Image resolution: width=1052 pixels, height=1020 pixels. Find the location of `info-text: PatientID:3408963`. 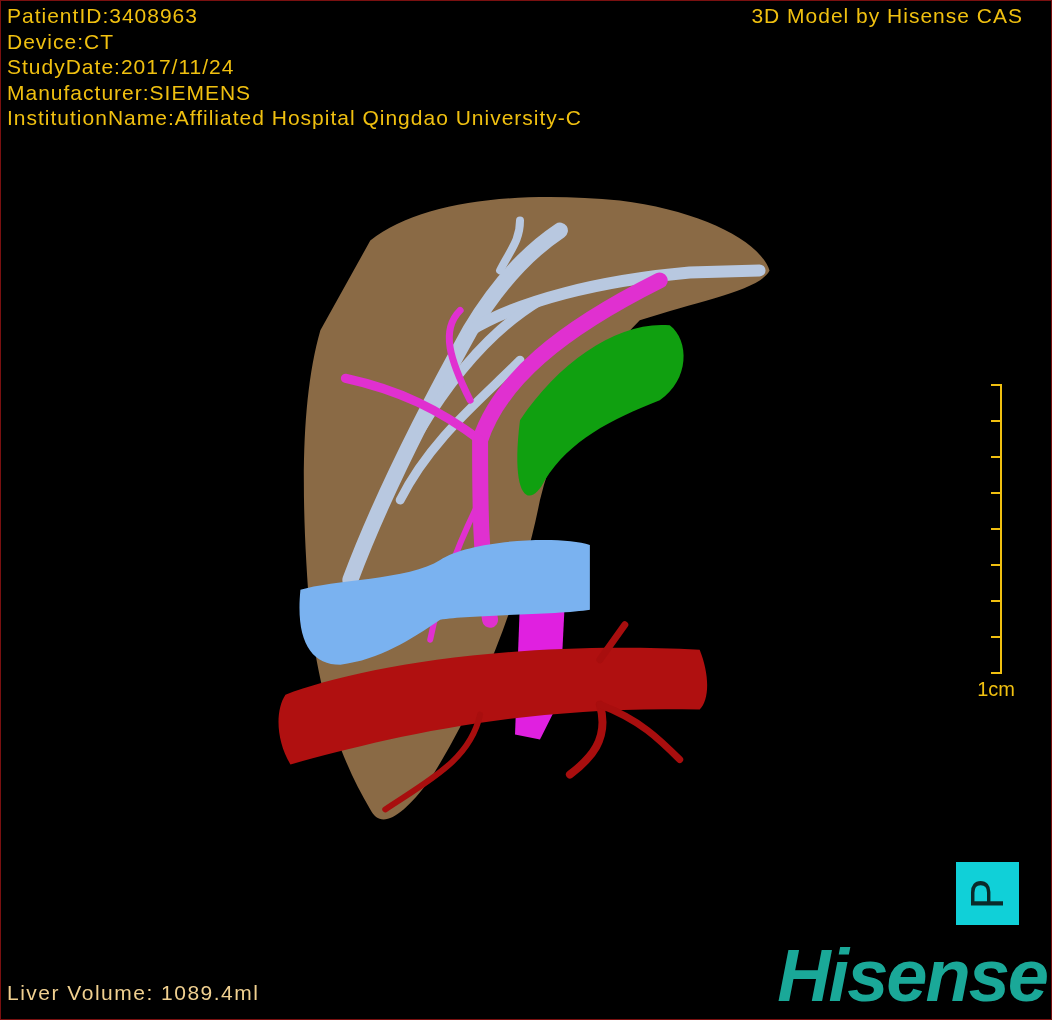

info-text: PatientID:3408963 is located at coordinates (103, 16).